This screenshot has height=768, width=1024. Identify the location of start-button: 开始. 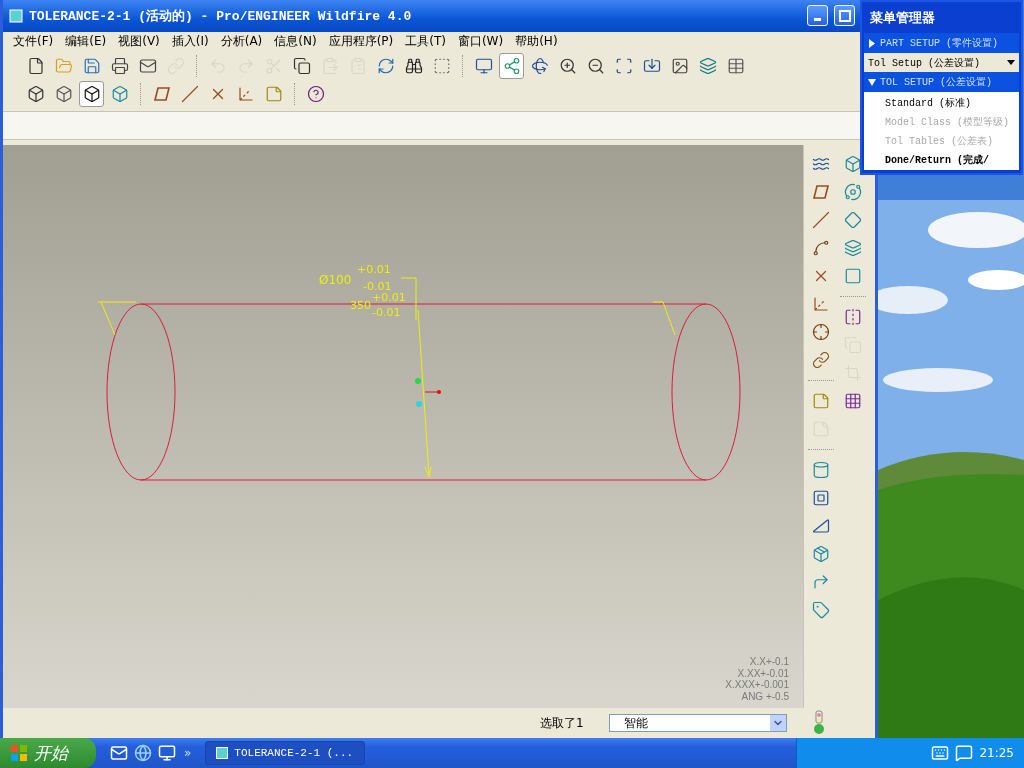
(48, 753).